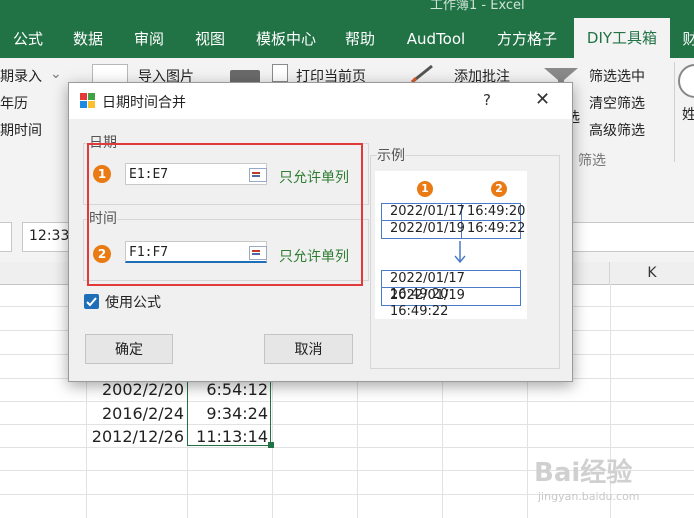 The height and width of the screenshot is (518, 694). I want to click on dialog-titlebar: 日期时间合并 ? ✕, so click(320, 101).